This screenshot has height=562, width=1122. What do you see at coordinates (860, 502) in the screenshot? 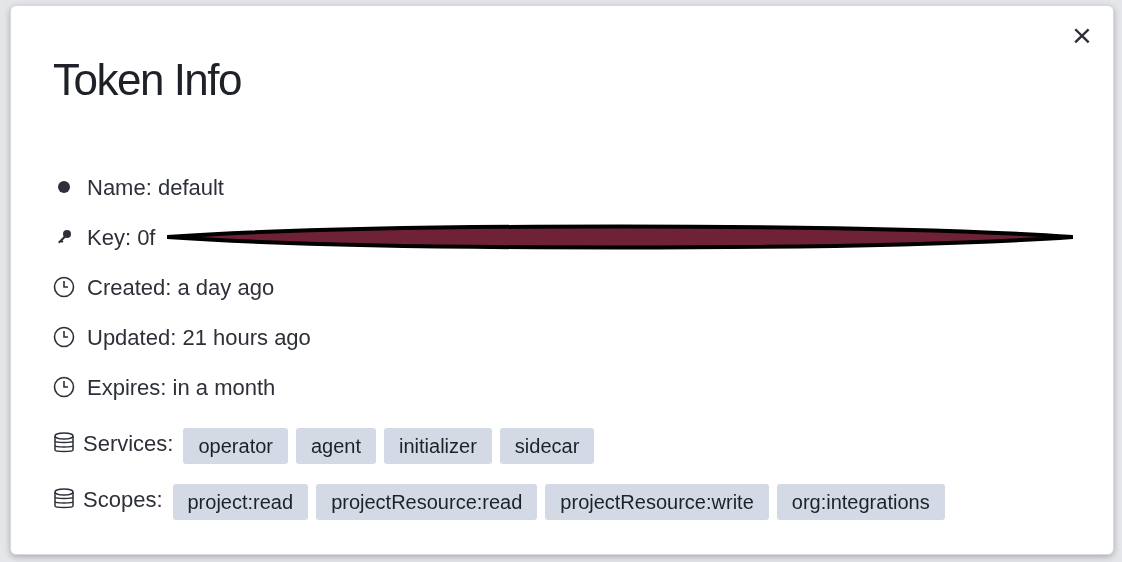
I see `tag: org:integrations` at bounding box center [860, 502].